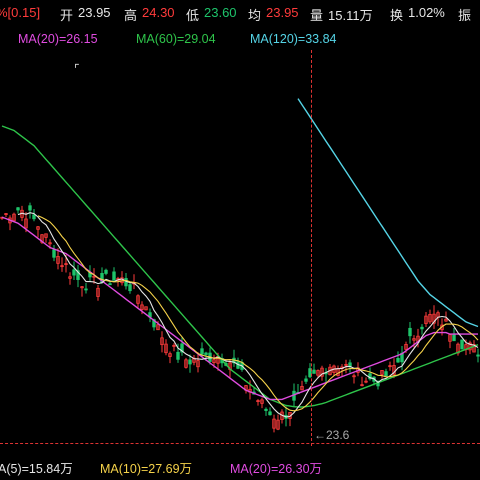  What do you see at coordinates (465, 15) in the screenshot?
I see `amplitude-label: 振` at bounding box center [465, 15].